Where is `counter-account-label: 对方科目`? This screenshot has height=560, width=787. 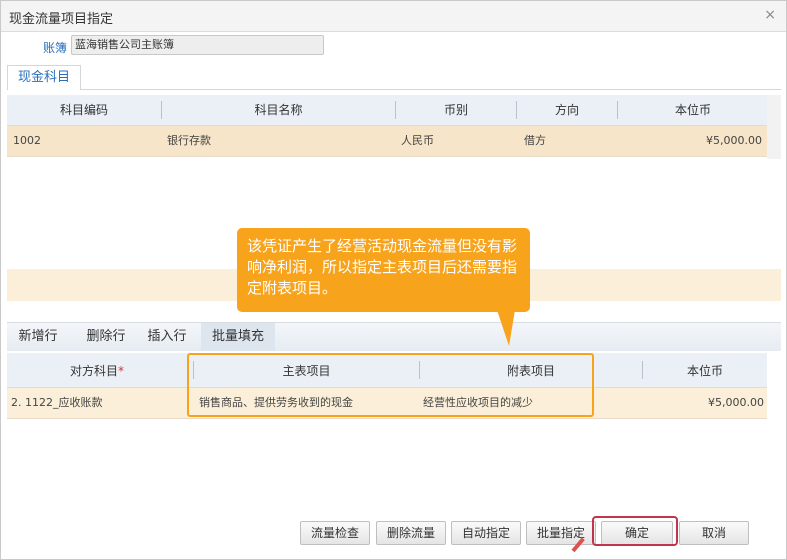
counter-account-label: 对方科目 is located at coordinates (93, 371).